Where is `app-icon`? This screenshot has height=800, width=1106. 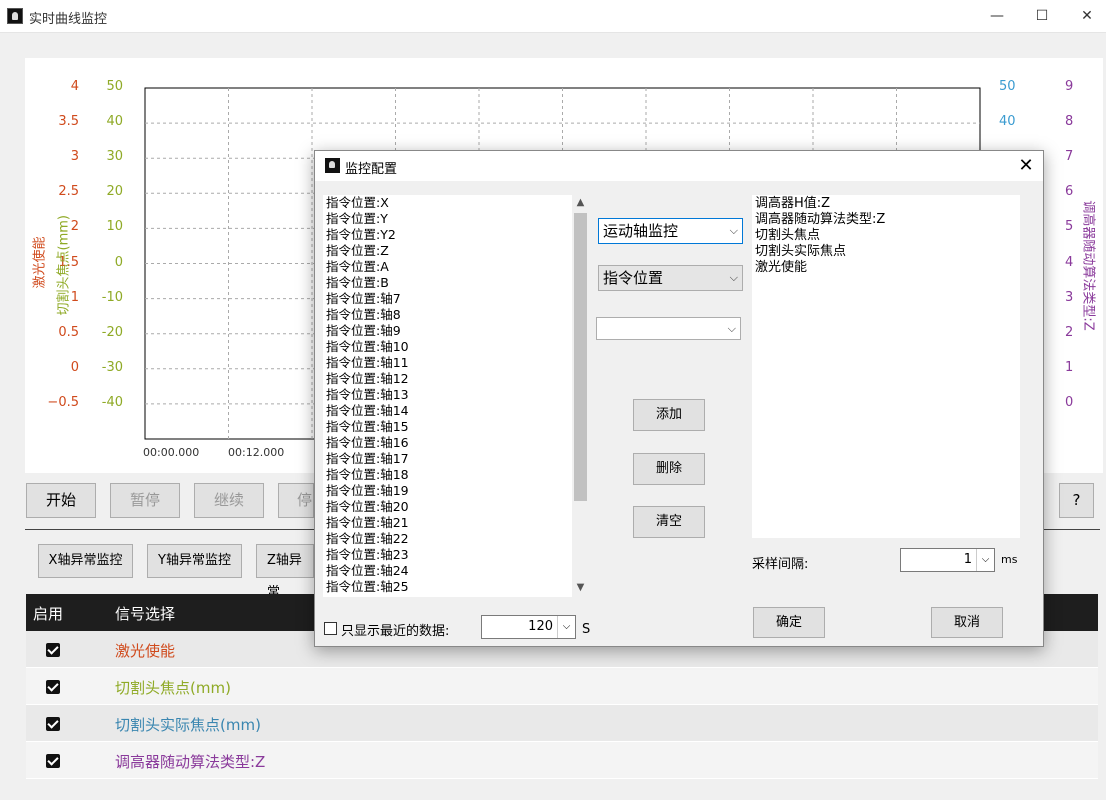 app-icon is located at coordinates (15, 16).